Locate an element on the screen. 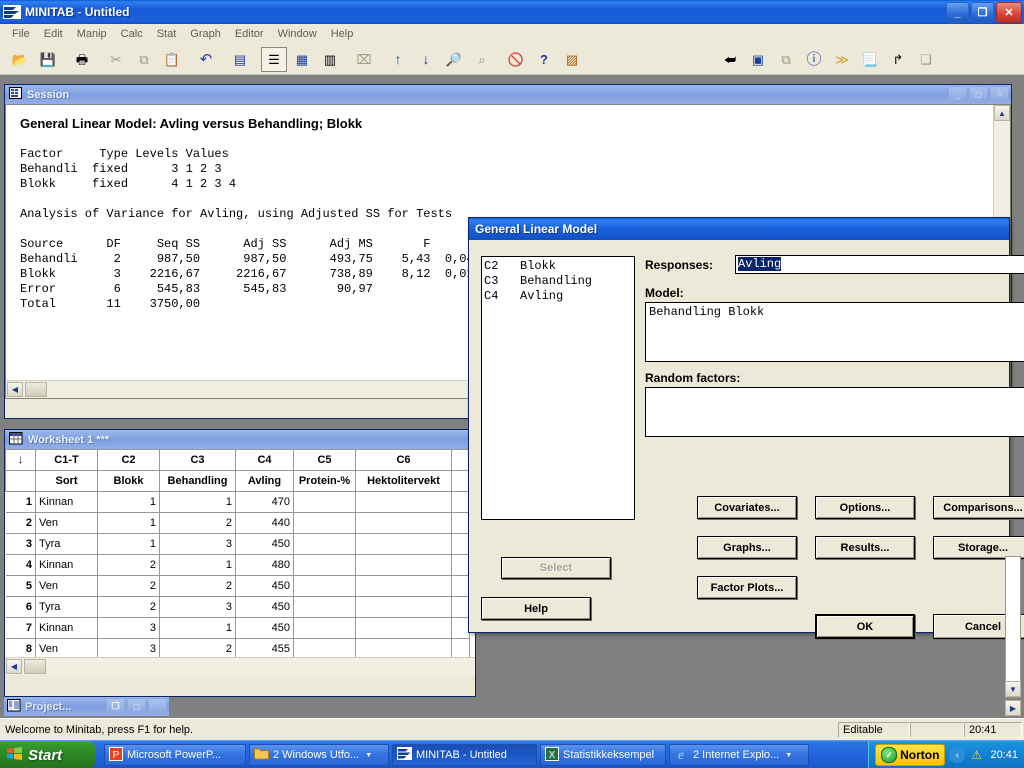 The height and width of the screenshot is (768, 1024). cell-avling: 480 is located at coordinates (264, 565).